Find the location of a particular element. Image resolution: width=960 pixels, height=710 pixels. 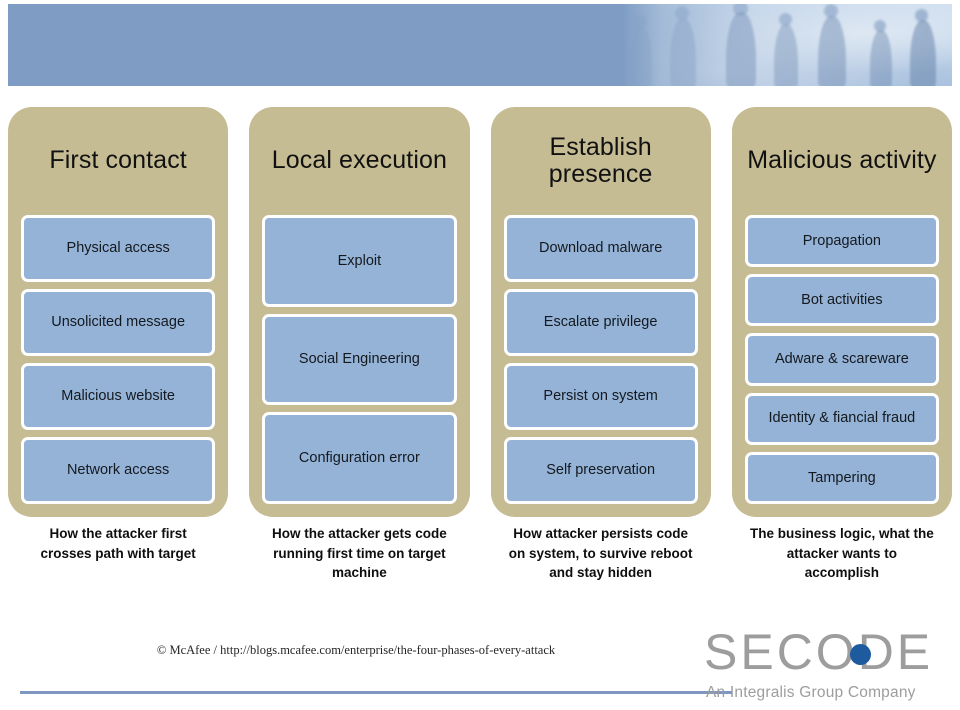

phase-item: Configuration error is located at coordinates (359, 458).